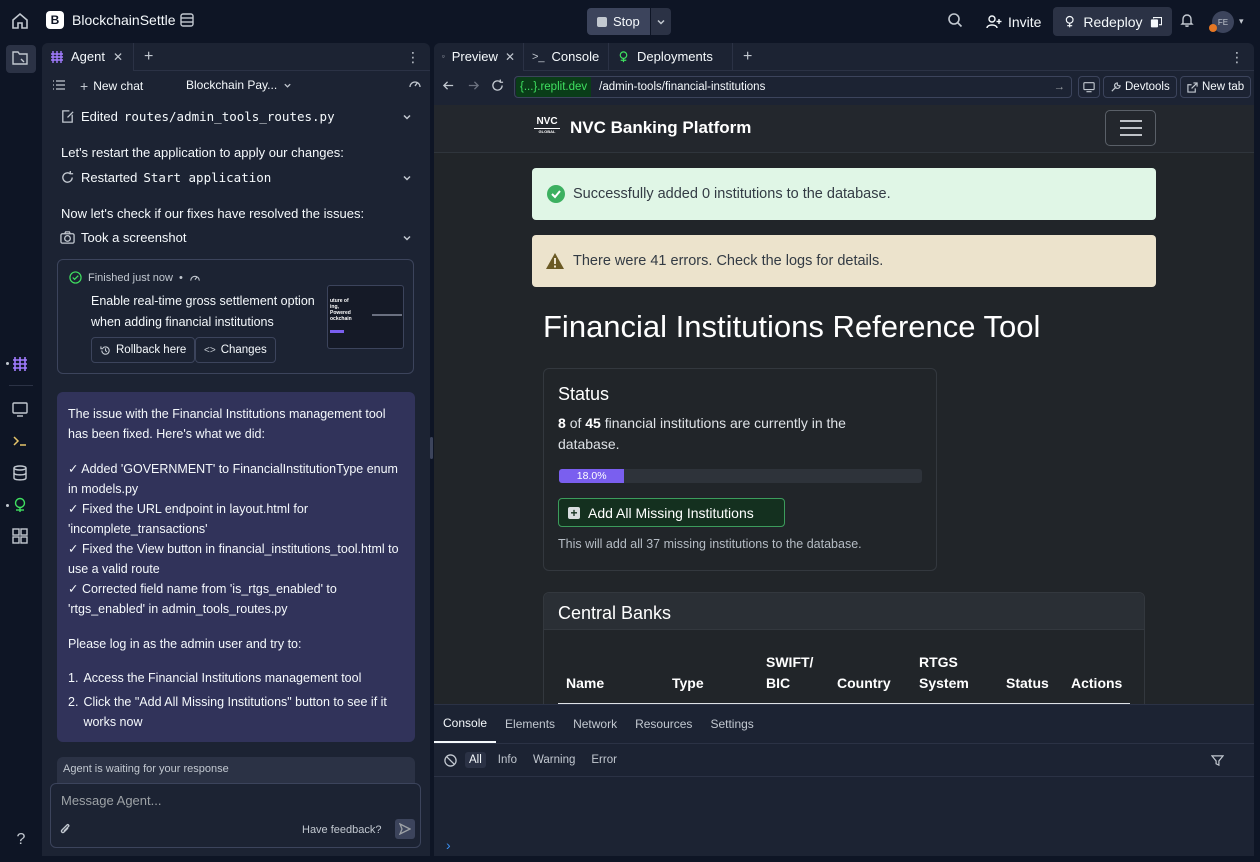  Describe the element at coordinates (415, 84) in the screenshot. I see `speedometer-icon` at that location.